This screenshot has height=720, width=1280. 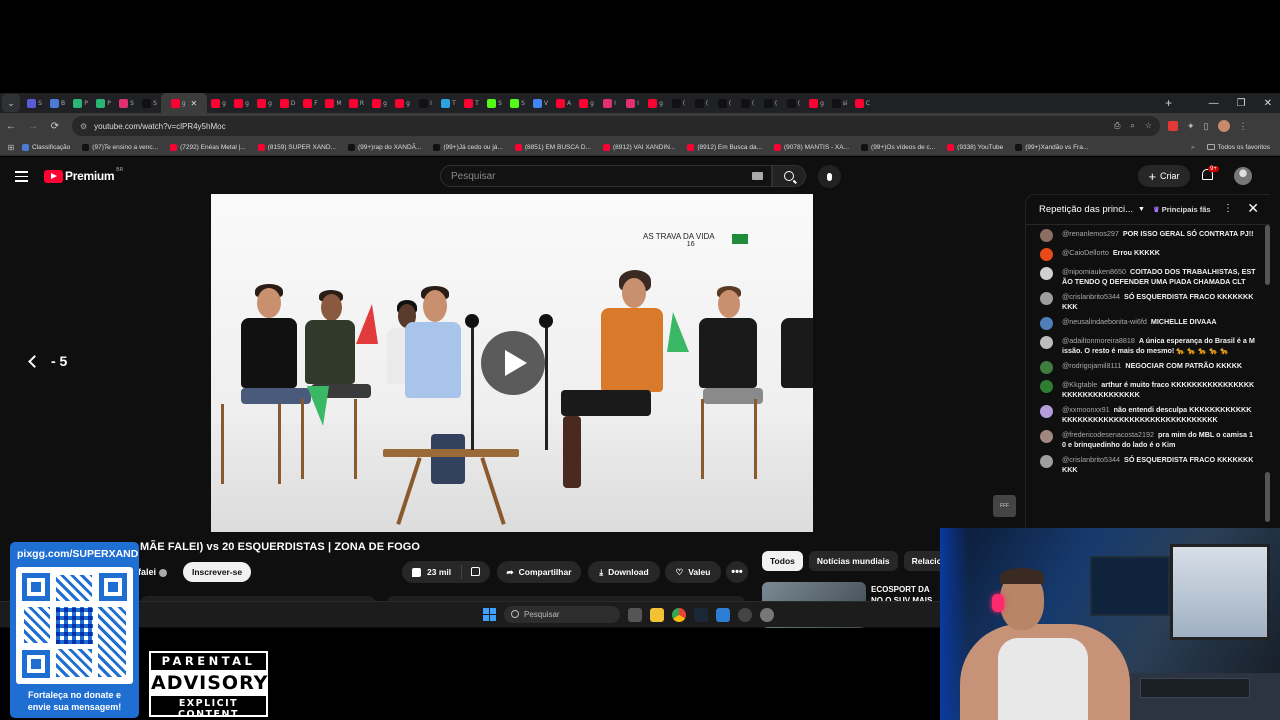 What do you see at coordinates (287, 103) in the screenshot?
I see `browser-tab: D` at bounding box center [287, 103].